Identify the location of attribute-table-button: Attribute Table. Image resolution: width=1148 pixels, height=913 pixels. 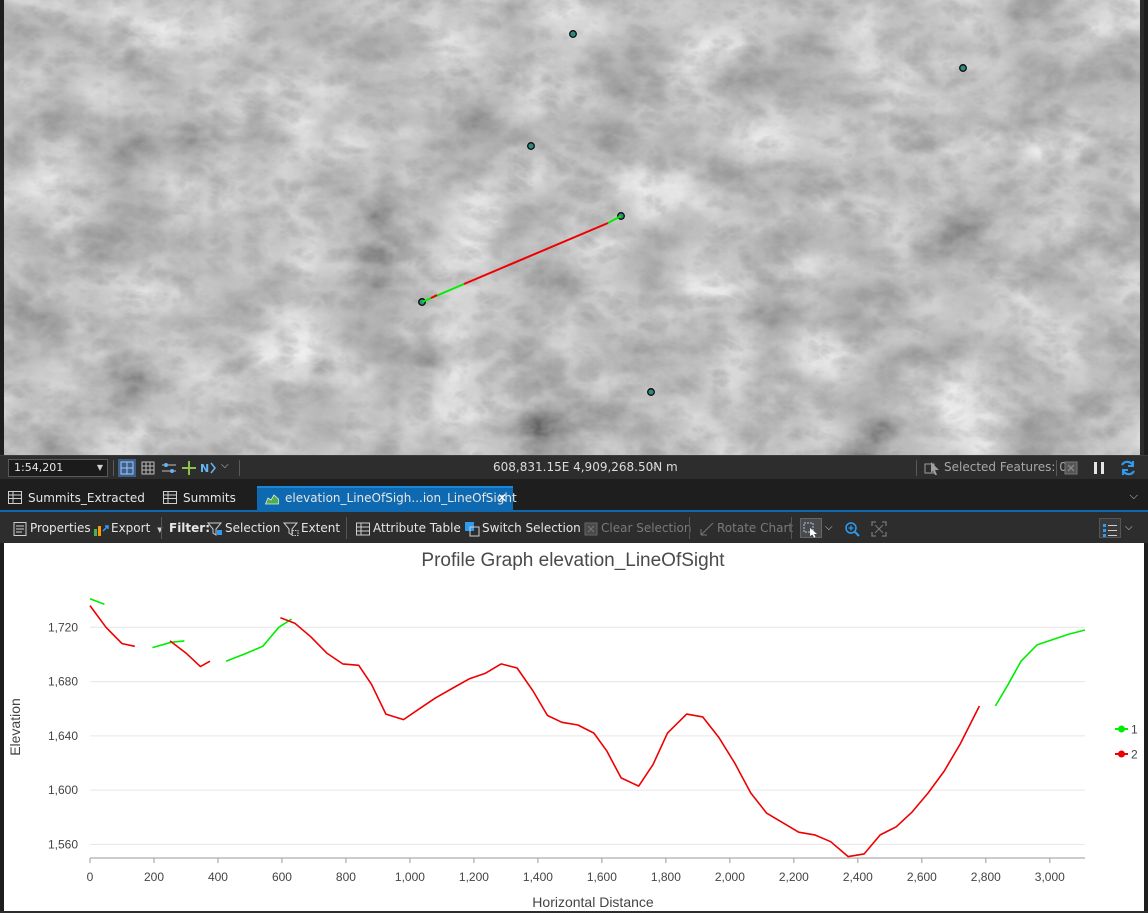
(408, 528).